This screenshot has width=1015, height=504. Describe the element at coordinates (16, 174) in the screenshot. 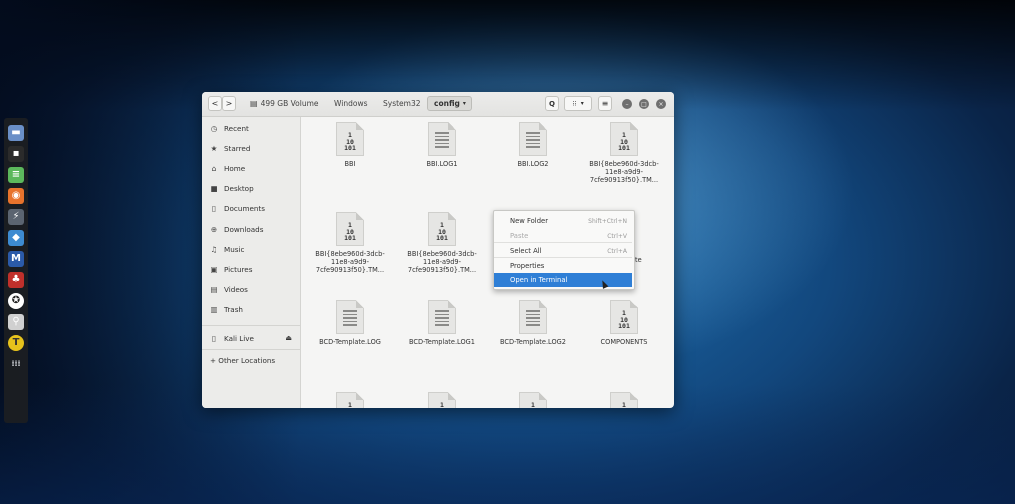

I see `text-editor-icon: ≡` at that location.